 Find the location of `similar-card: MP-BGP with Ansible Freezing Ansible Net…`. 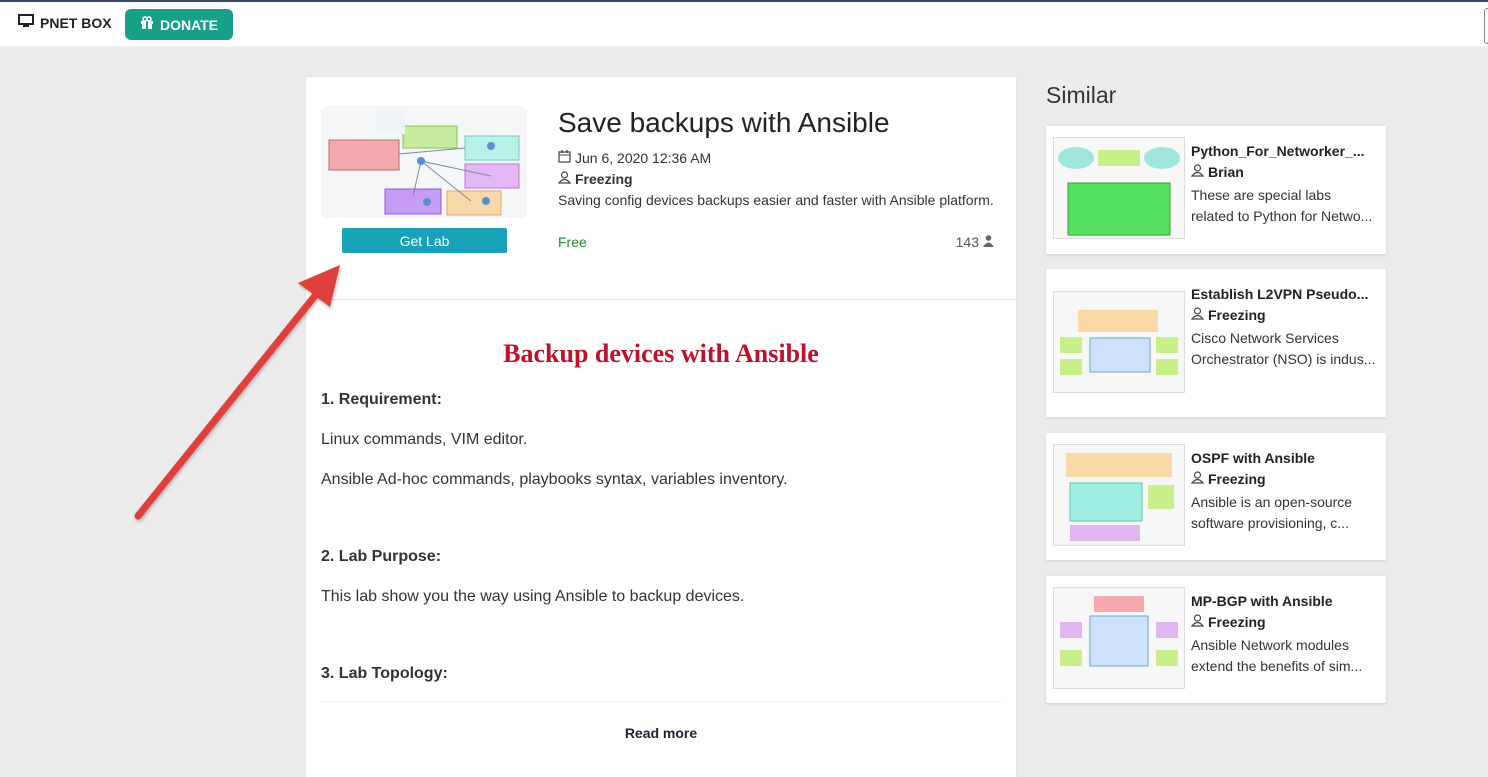

similar-card: MP-BGP with Ansible Freezing Ansible Net… is located at coordinates (1216, 639).